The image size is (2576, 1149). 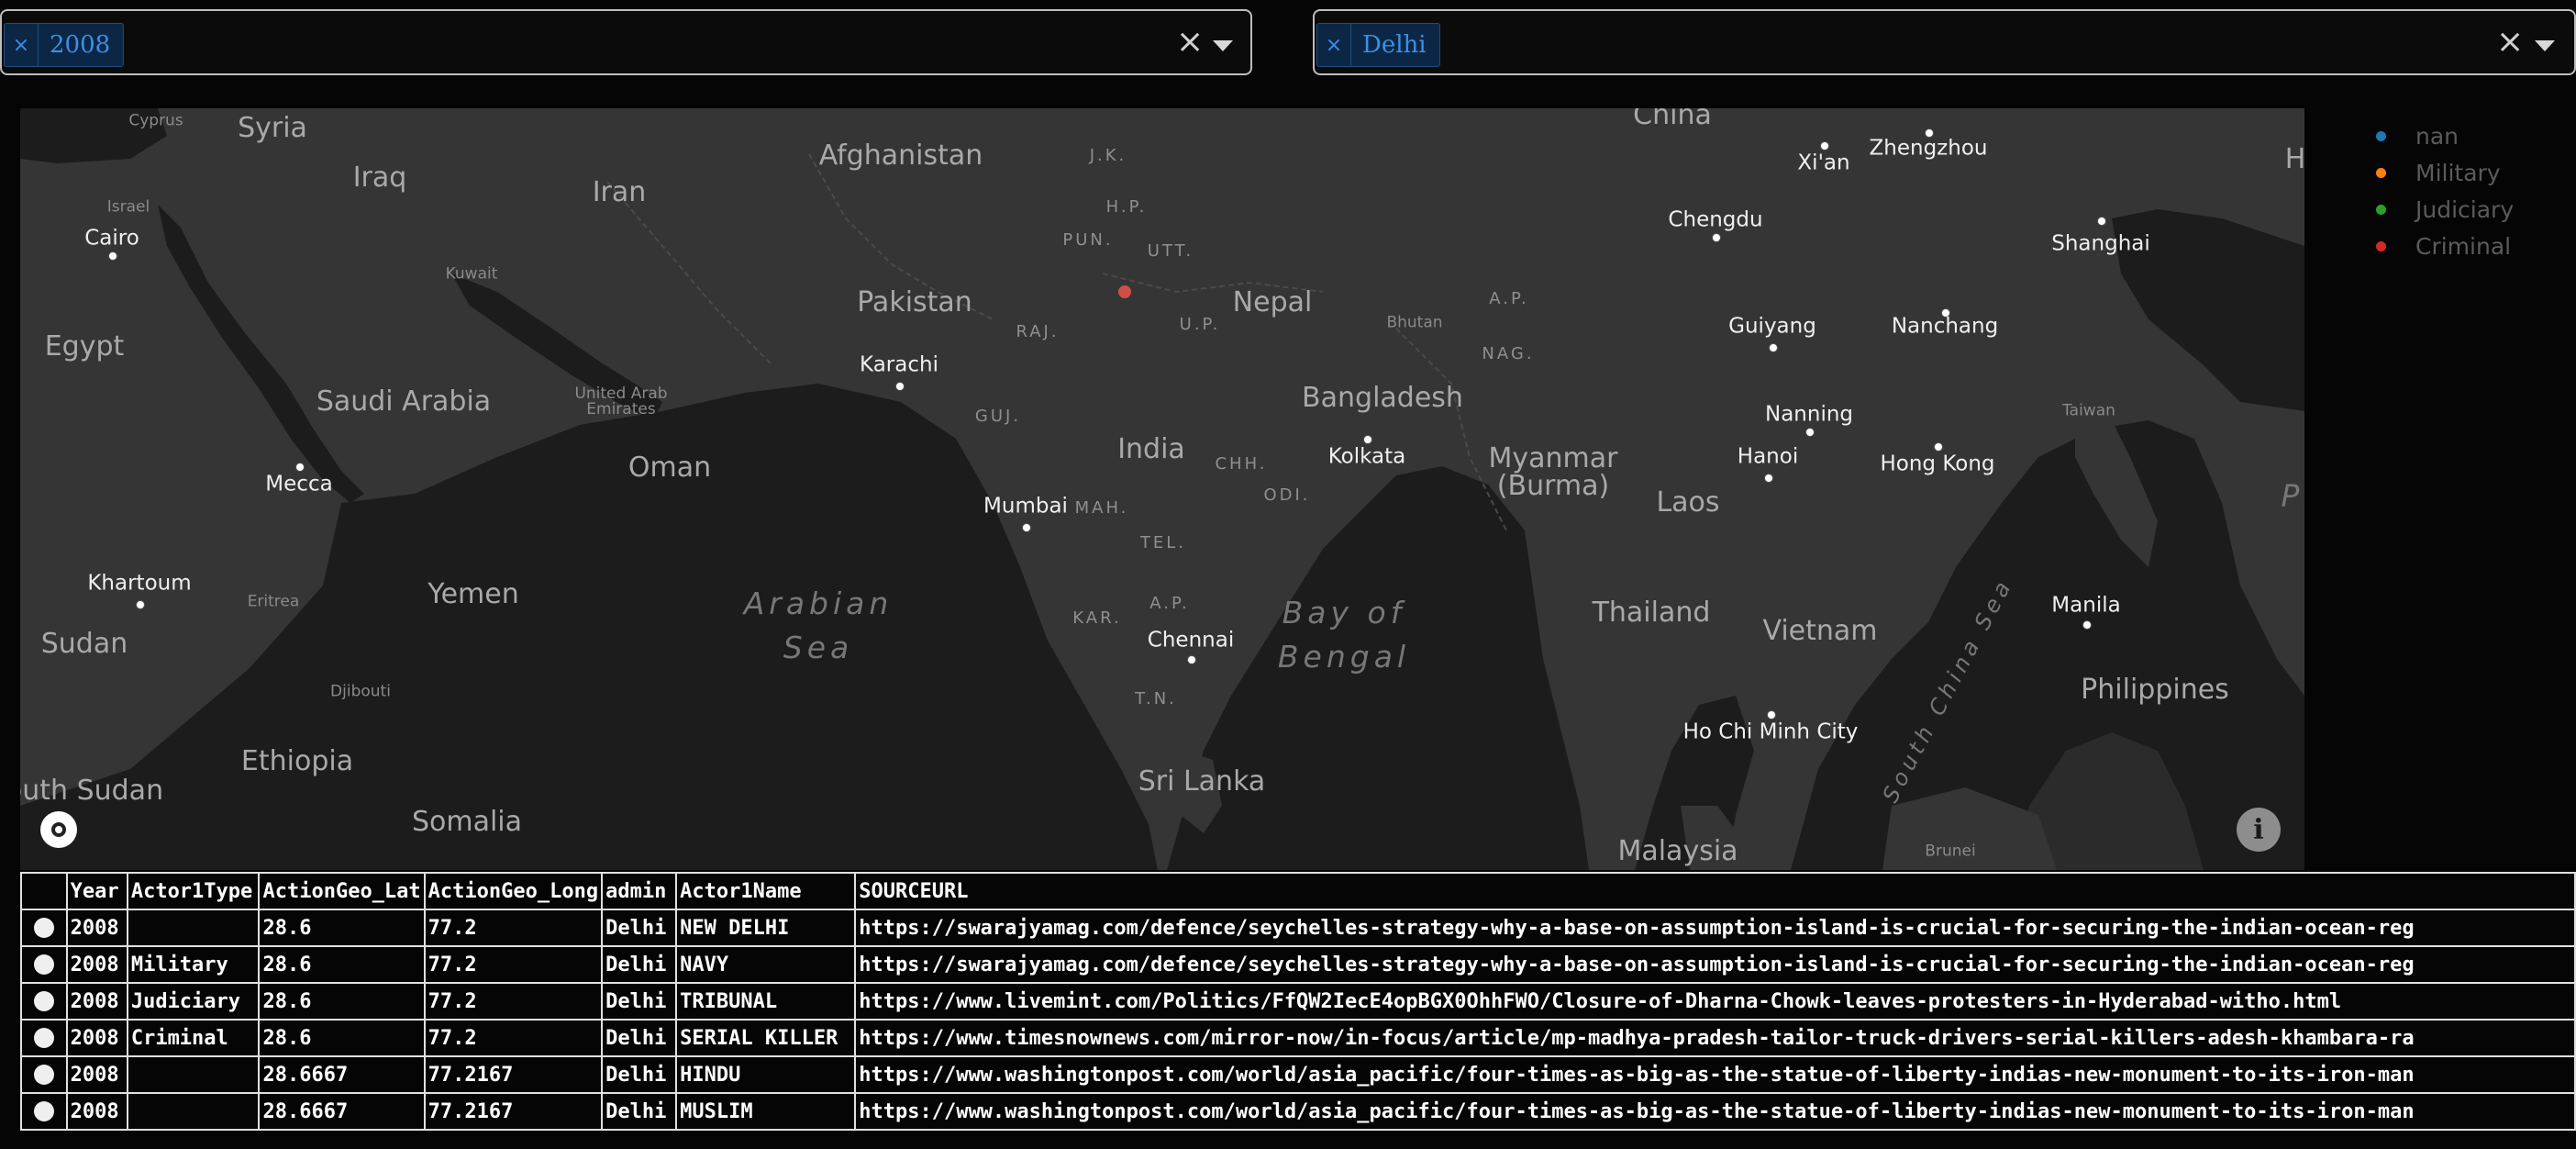 I want to click on column-header-actor1type: Actor1Type, so click(x=193, y=891).